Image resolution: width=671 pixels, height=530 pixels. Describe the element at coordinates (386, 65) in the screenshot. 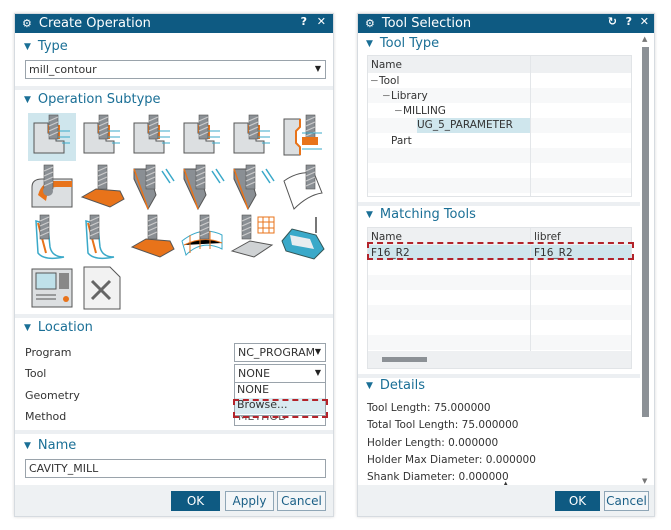

I see `column-header-name: Name` at that location.